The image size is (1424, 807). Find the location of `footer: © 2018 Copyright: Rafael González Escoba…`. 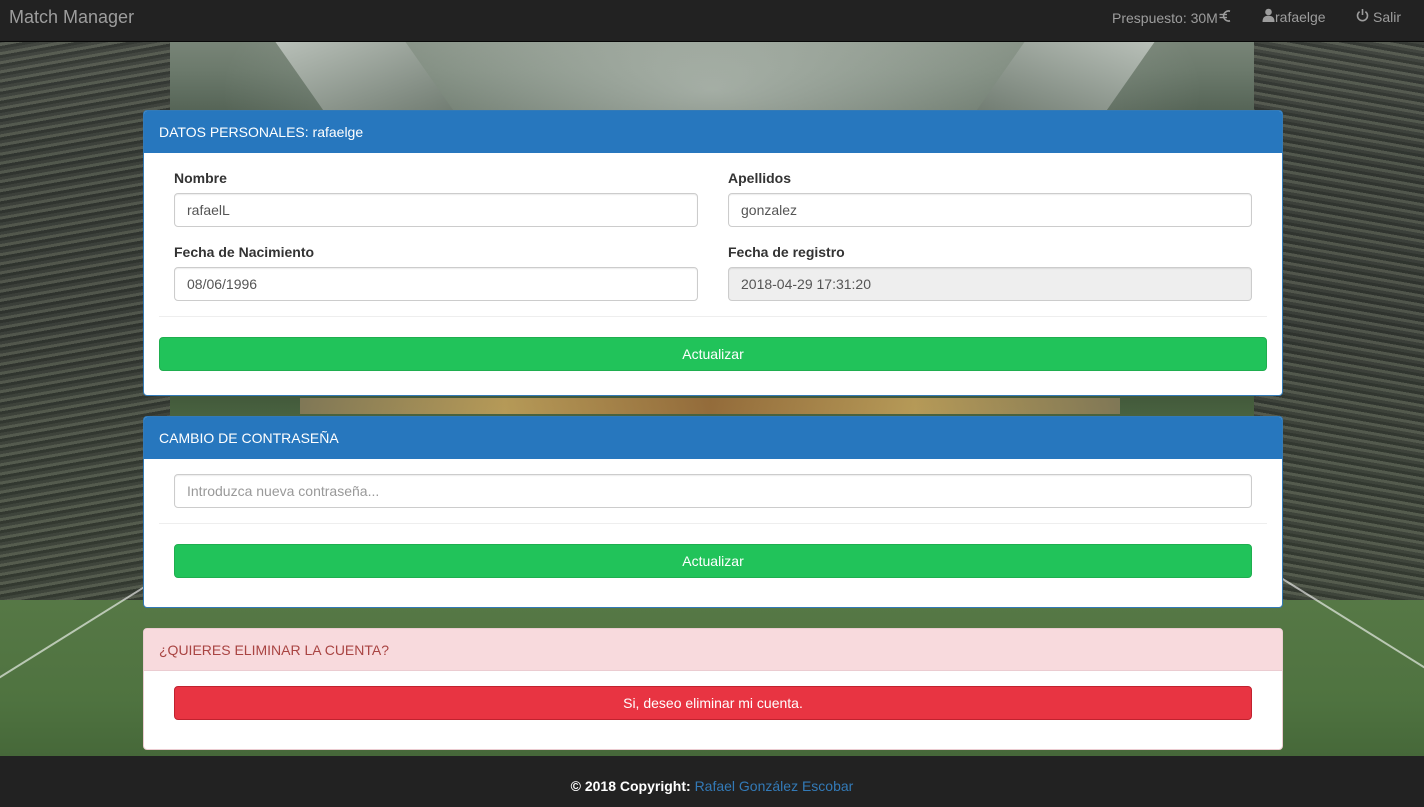

footer: © 2018 Copyright: Rafael González Escoba… is located at coordinates (712, 781).